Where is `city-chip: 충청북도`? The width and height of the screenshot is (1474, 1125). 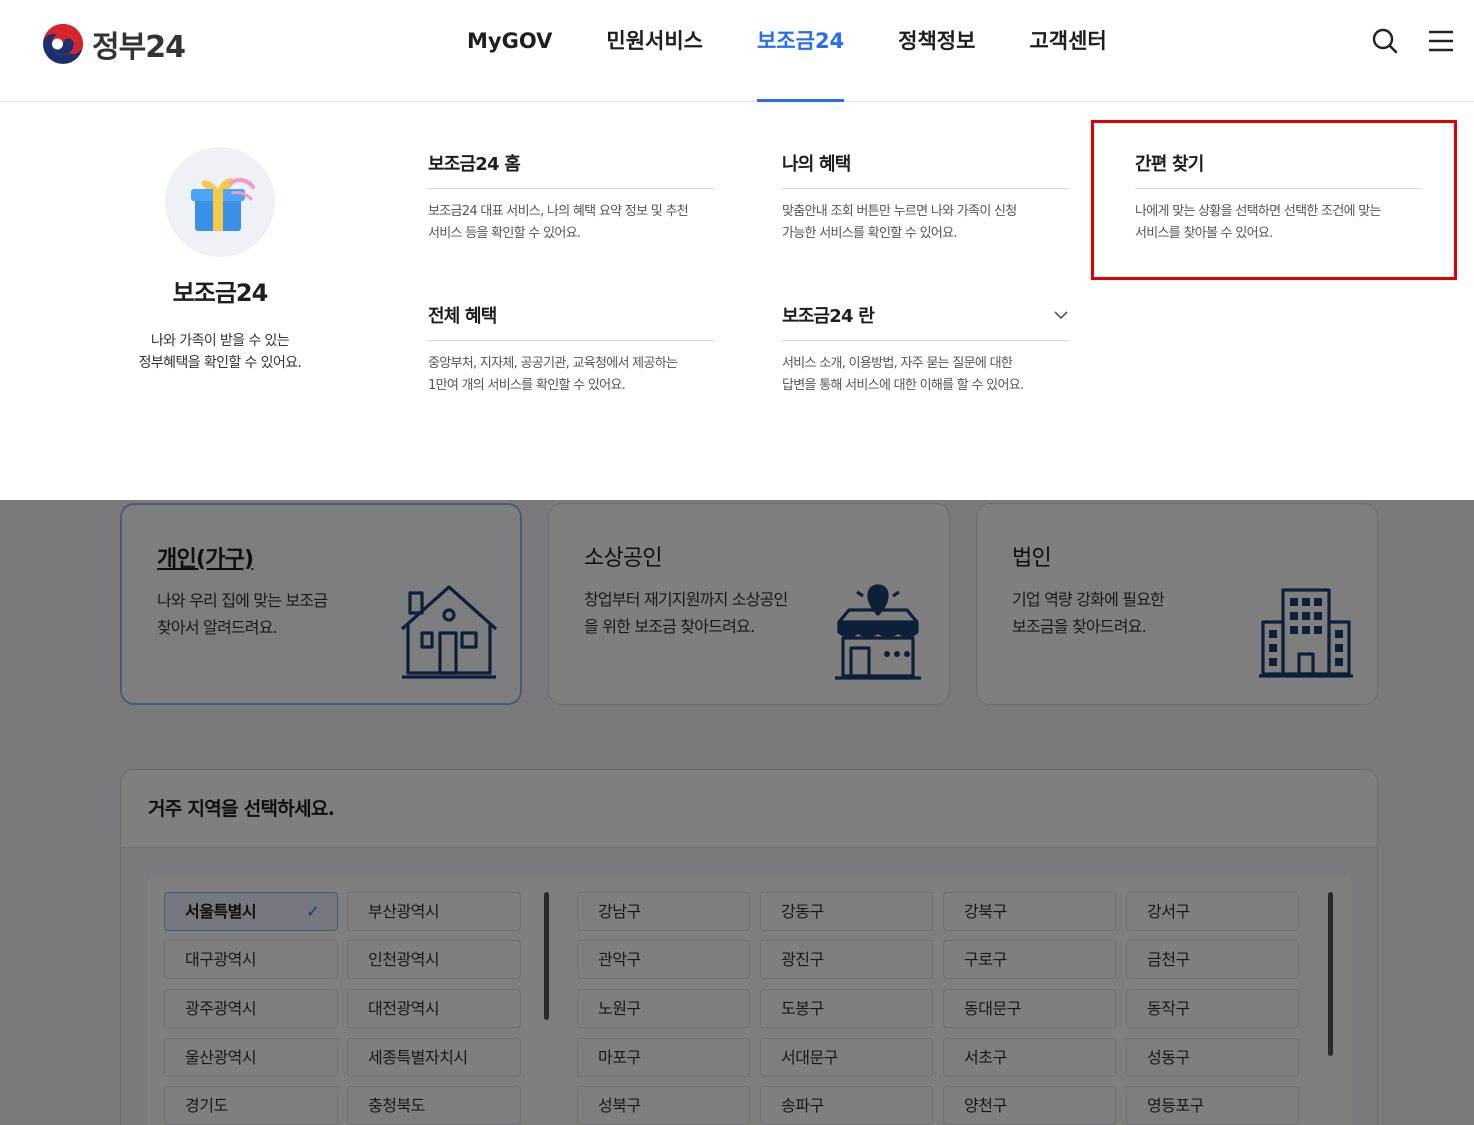 city-chip: 충청북도 is located at coordinates (434, 1105).